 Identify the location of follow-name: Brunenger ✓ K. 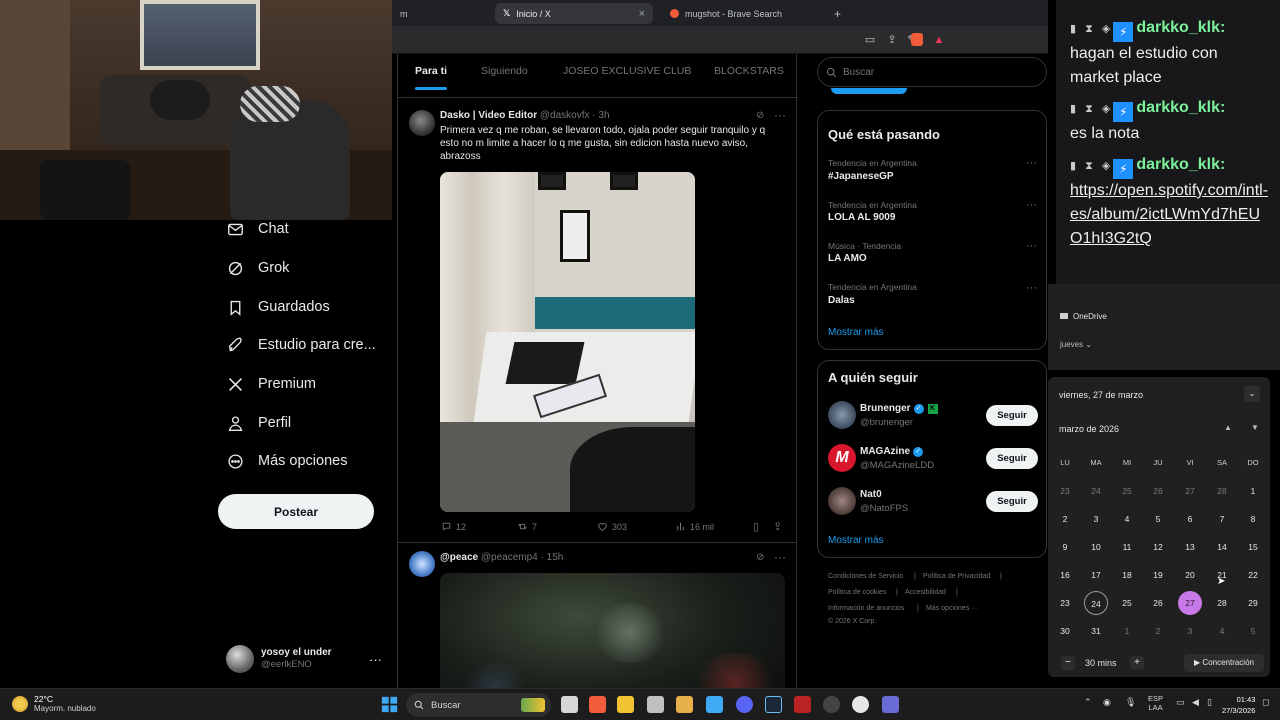
(899, 408).